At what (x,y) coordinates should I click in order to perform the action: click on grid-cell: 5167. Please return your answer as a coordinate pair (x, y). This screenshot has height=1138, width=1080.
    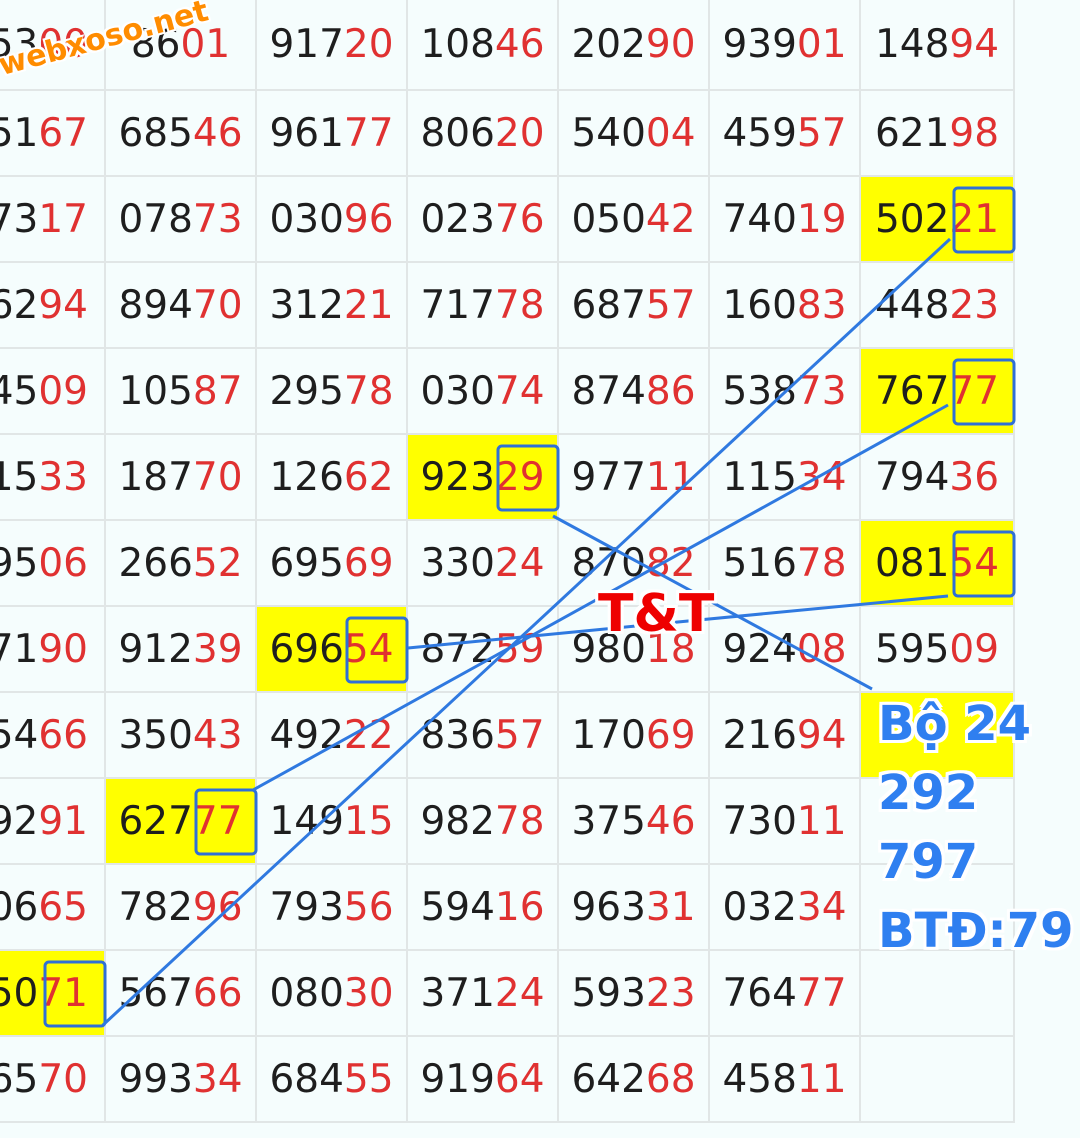
    Looking at the image, I should click on (53, 134).